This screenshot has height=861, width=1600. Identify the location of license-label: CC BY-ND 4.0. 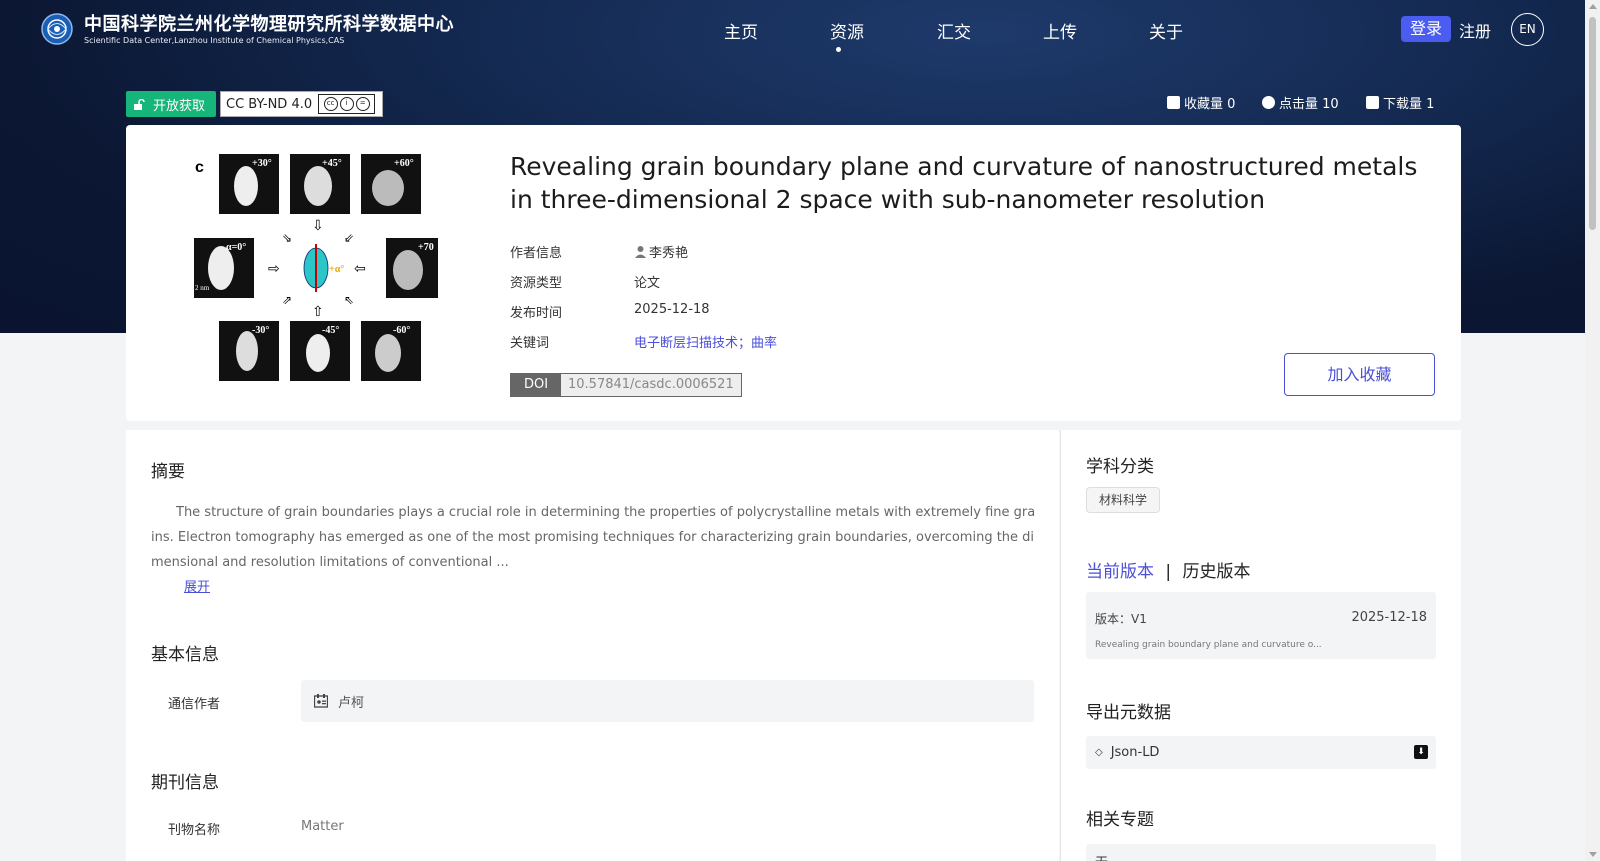
(269, 104).